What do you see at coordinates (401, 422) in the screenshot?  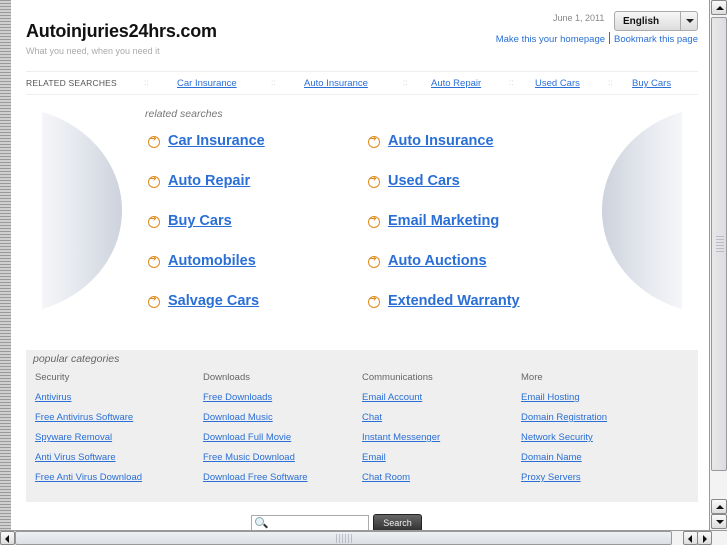 I see `category-link: Chat` at bounding box center [401, 422].